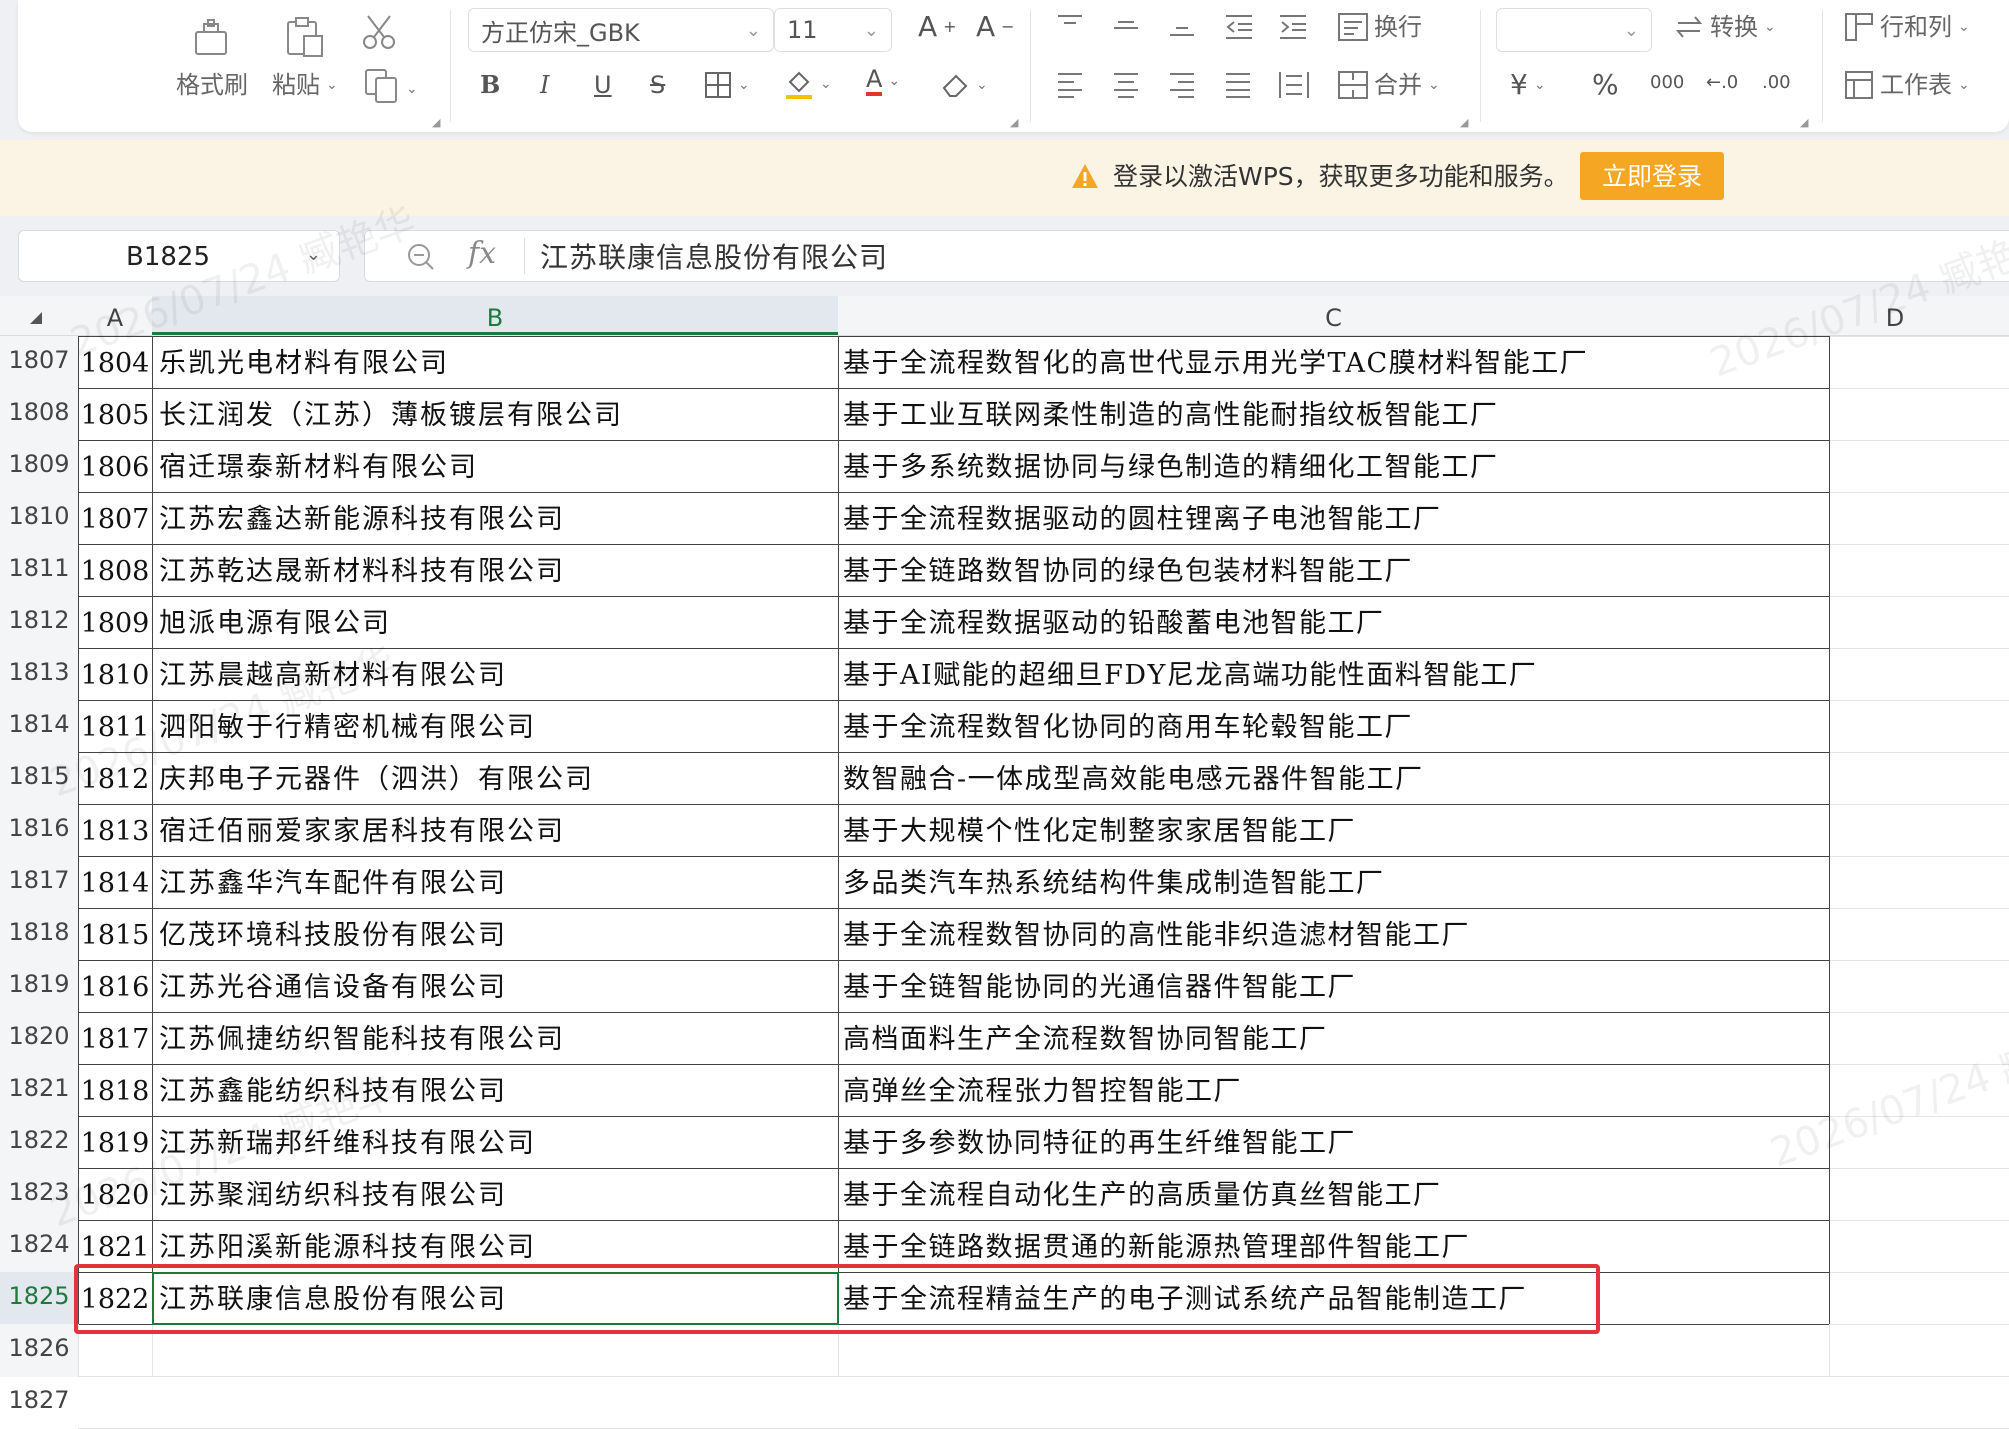 The image size is (2009, 1429). What do you see at coordinates (115, 466) in the screenshot?
I see `cell-a: 1806` at bounding box center [115, 466].